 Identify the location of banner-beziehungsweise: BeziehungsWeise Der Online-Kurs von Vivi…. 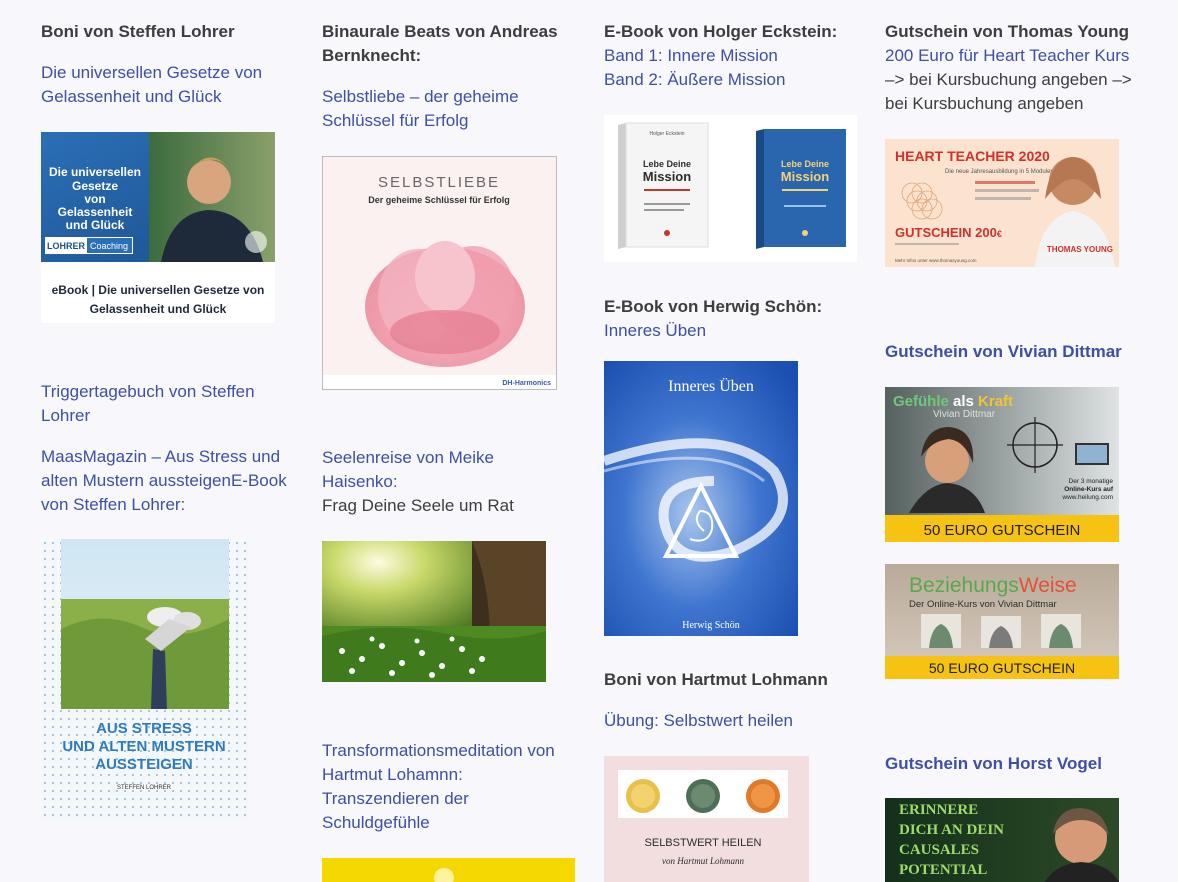
(1002, 621).